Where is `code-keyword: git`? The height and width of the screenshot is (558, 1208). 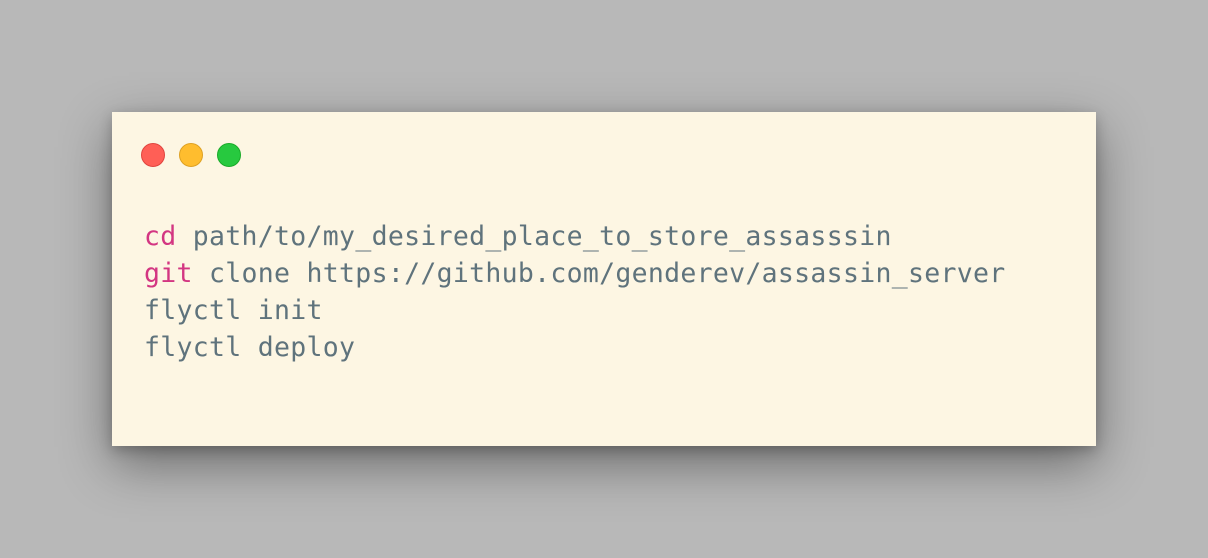
code-keyword: git is located at coordinates (168, 273).